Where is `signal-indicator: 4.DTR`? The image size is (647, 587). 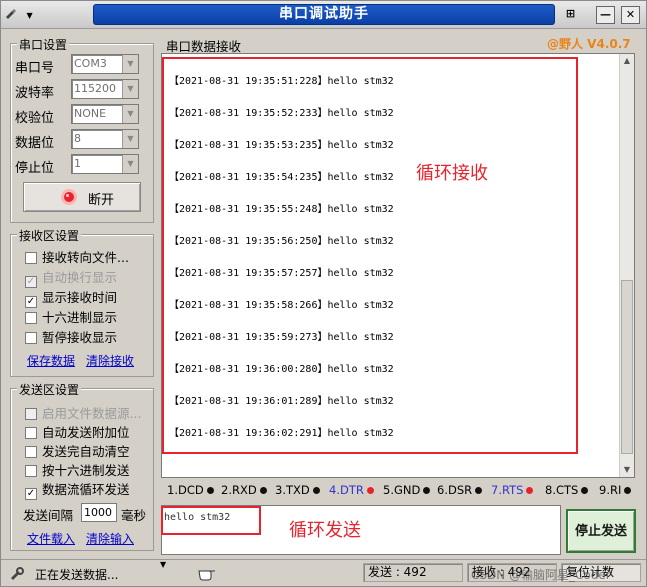 signal-indicator: 4.DTR is located at coordinates (351, 490).